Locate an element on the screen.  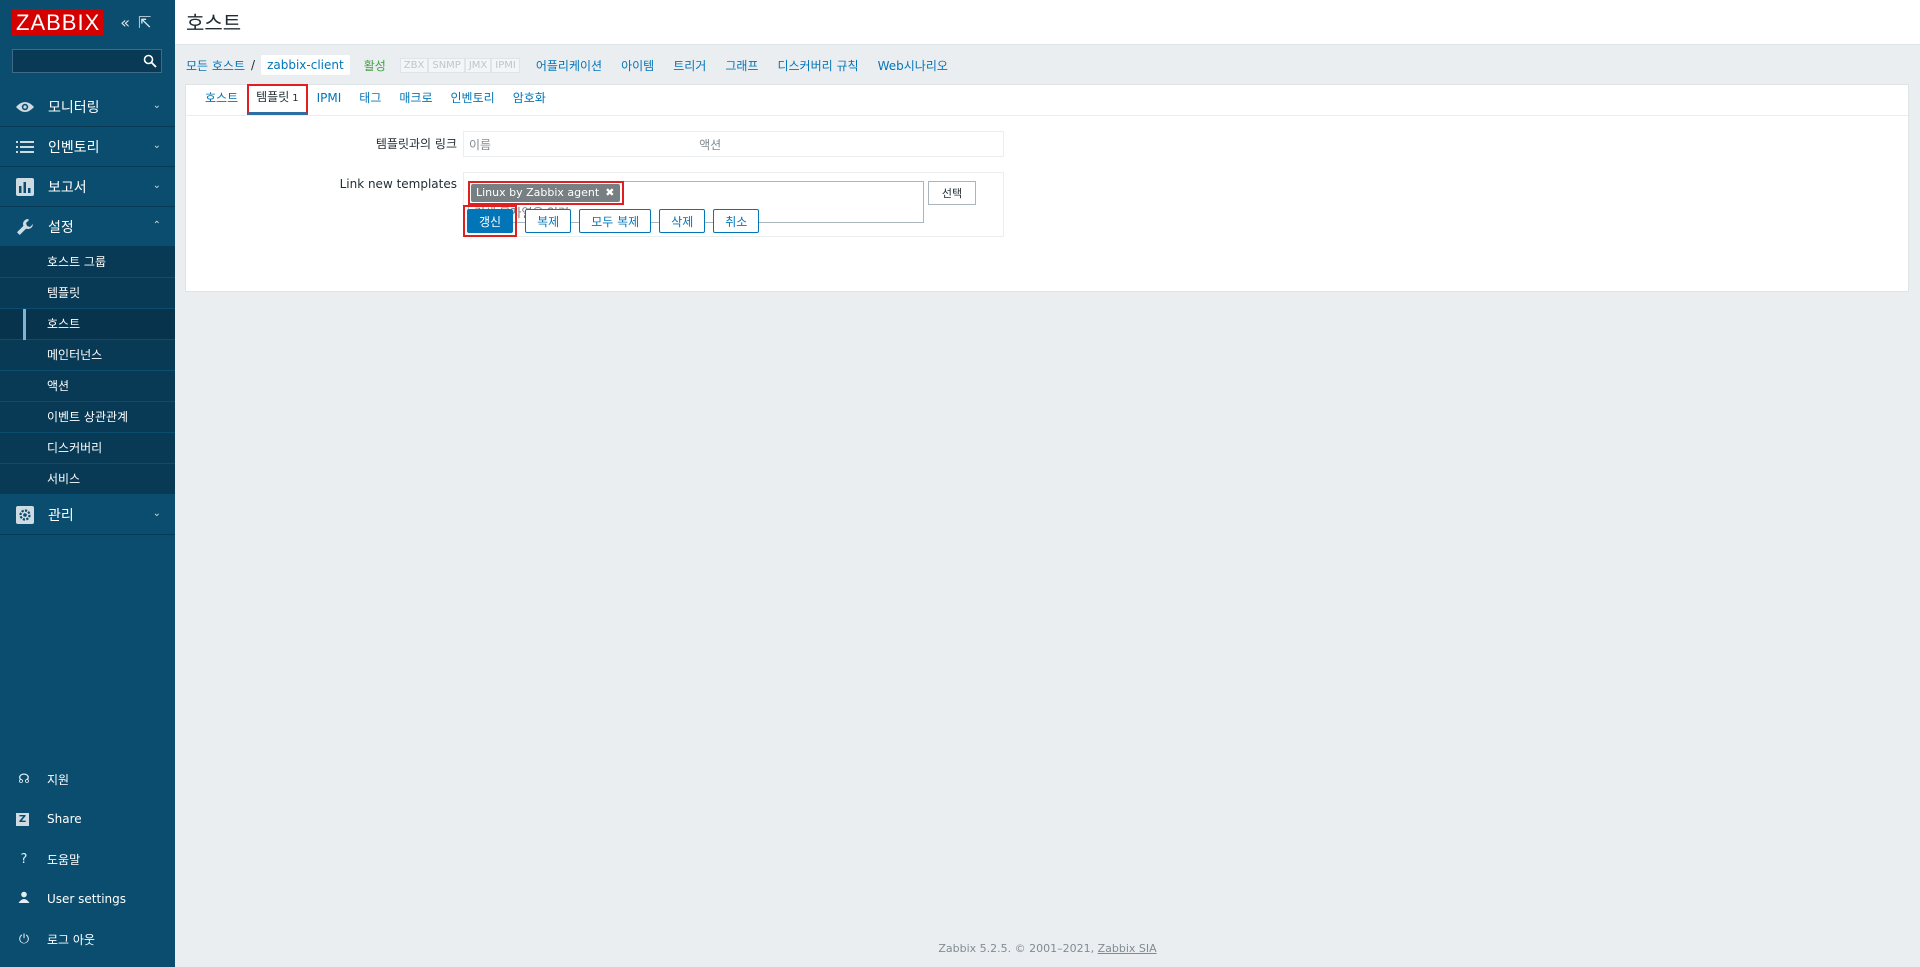
submenu-hosts: 호스트 is located at coordinates (87, 324).